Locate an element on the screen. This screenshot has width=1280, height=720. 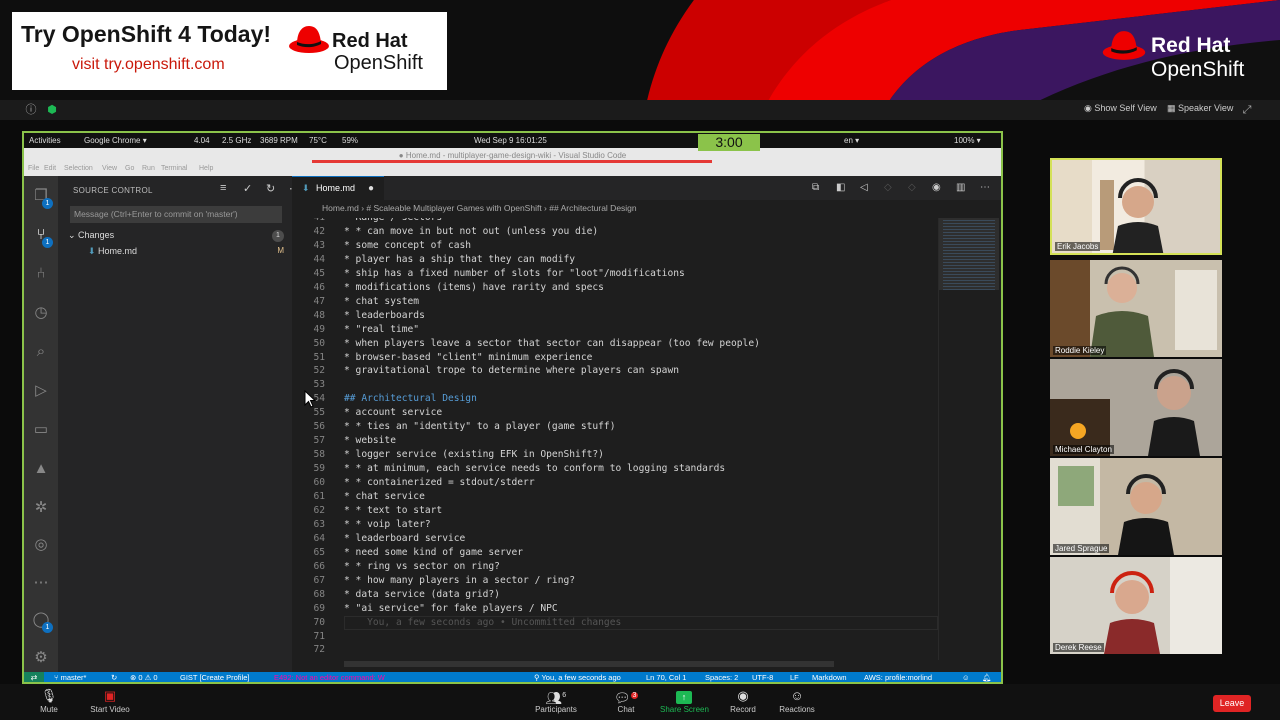
security-shield-icon: ⬢ is located at coordinates (52, 110).